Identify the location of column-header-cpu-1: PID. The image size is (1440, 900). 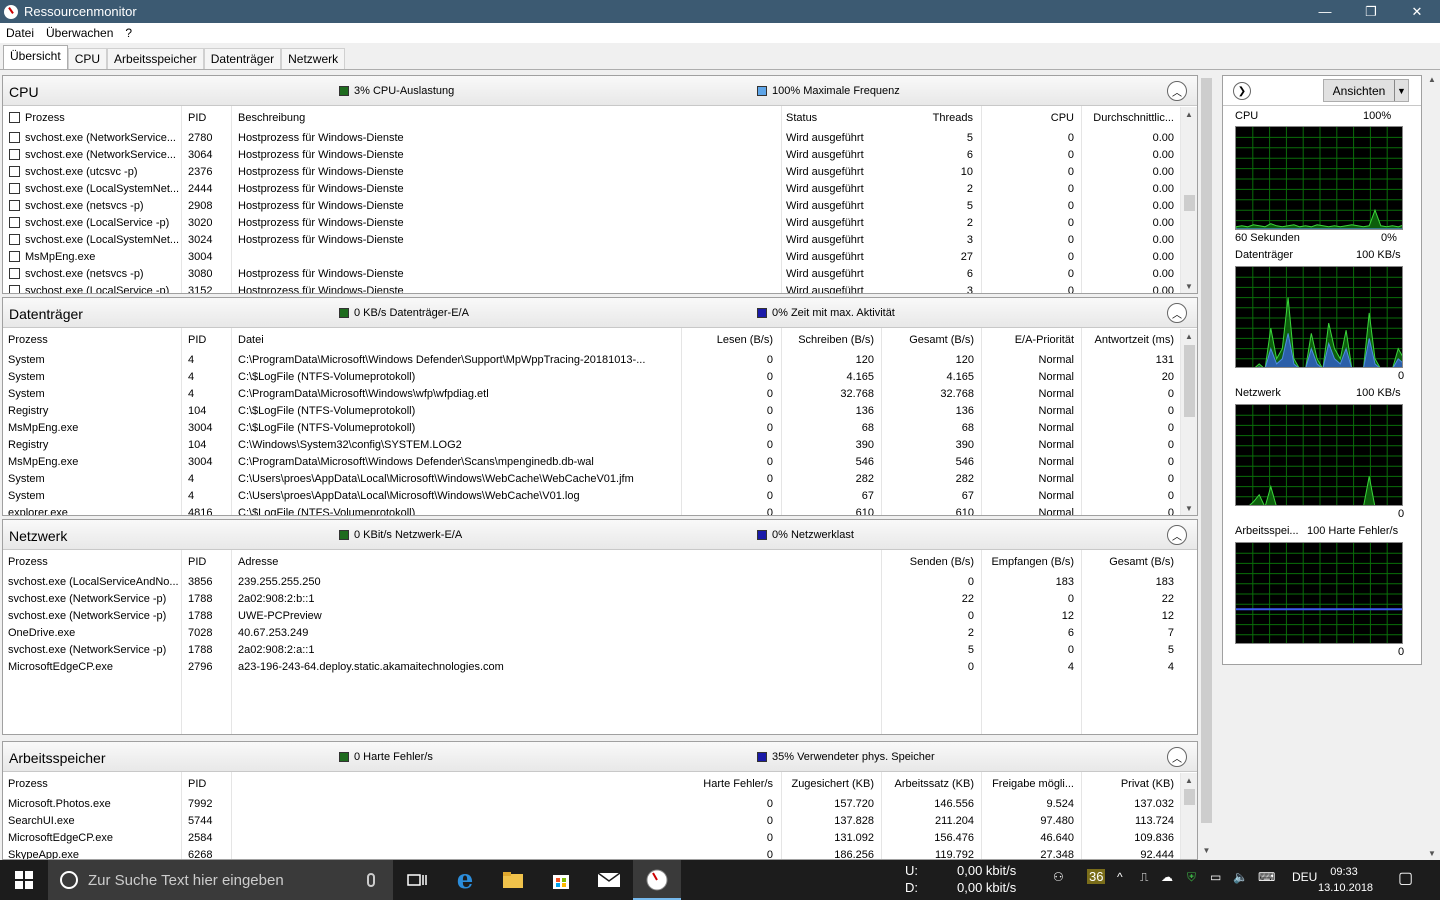
(208, 118).